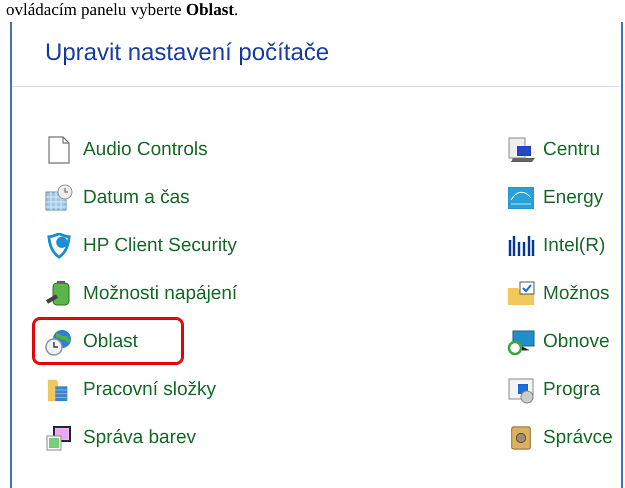  What do you see at coordinates (145, 150) in the screenshot?
I see `control-panel-link: Audio Controls` at bounding box center [145, 150].